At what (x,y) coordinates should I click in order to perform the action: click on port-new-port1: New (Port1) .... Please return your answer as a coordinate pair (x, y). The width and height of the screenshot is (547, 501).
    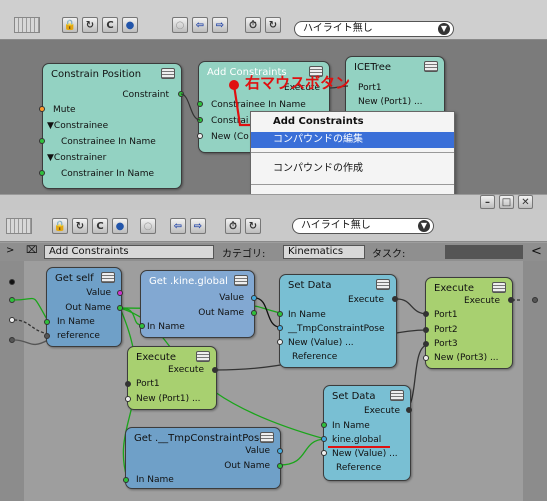
    Looking at the image, I should click on (168, 399).